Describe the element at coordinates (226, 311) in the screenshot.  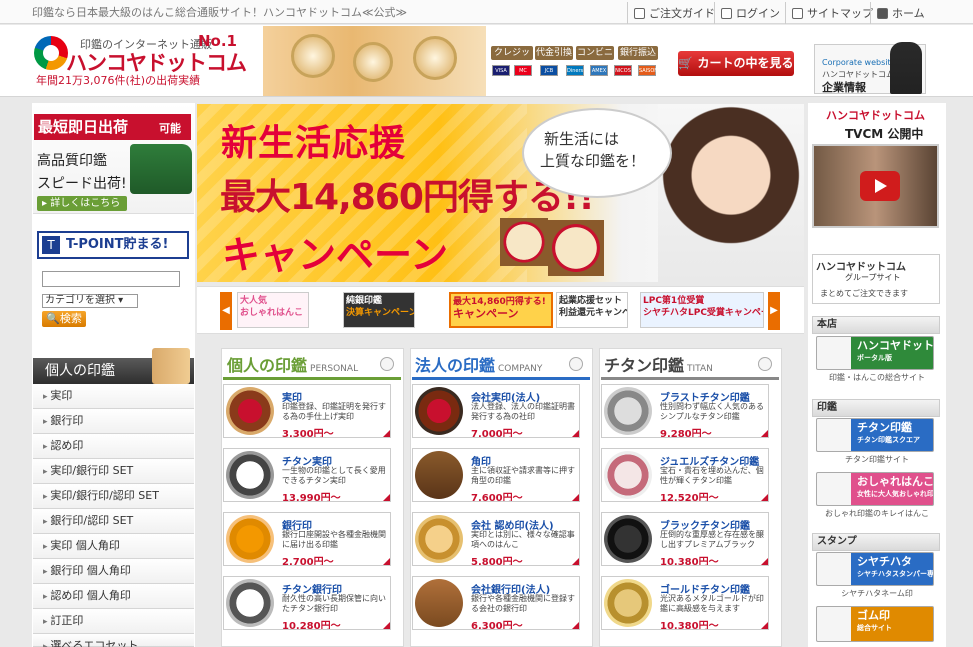
I see `prev-arrow-icon: ◀` at that location.